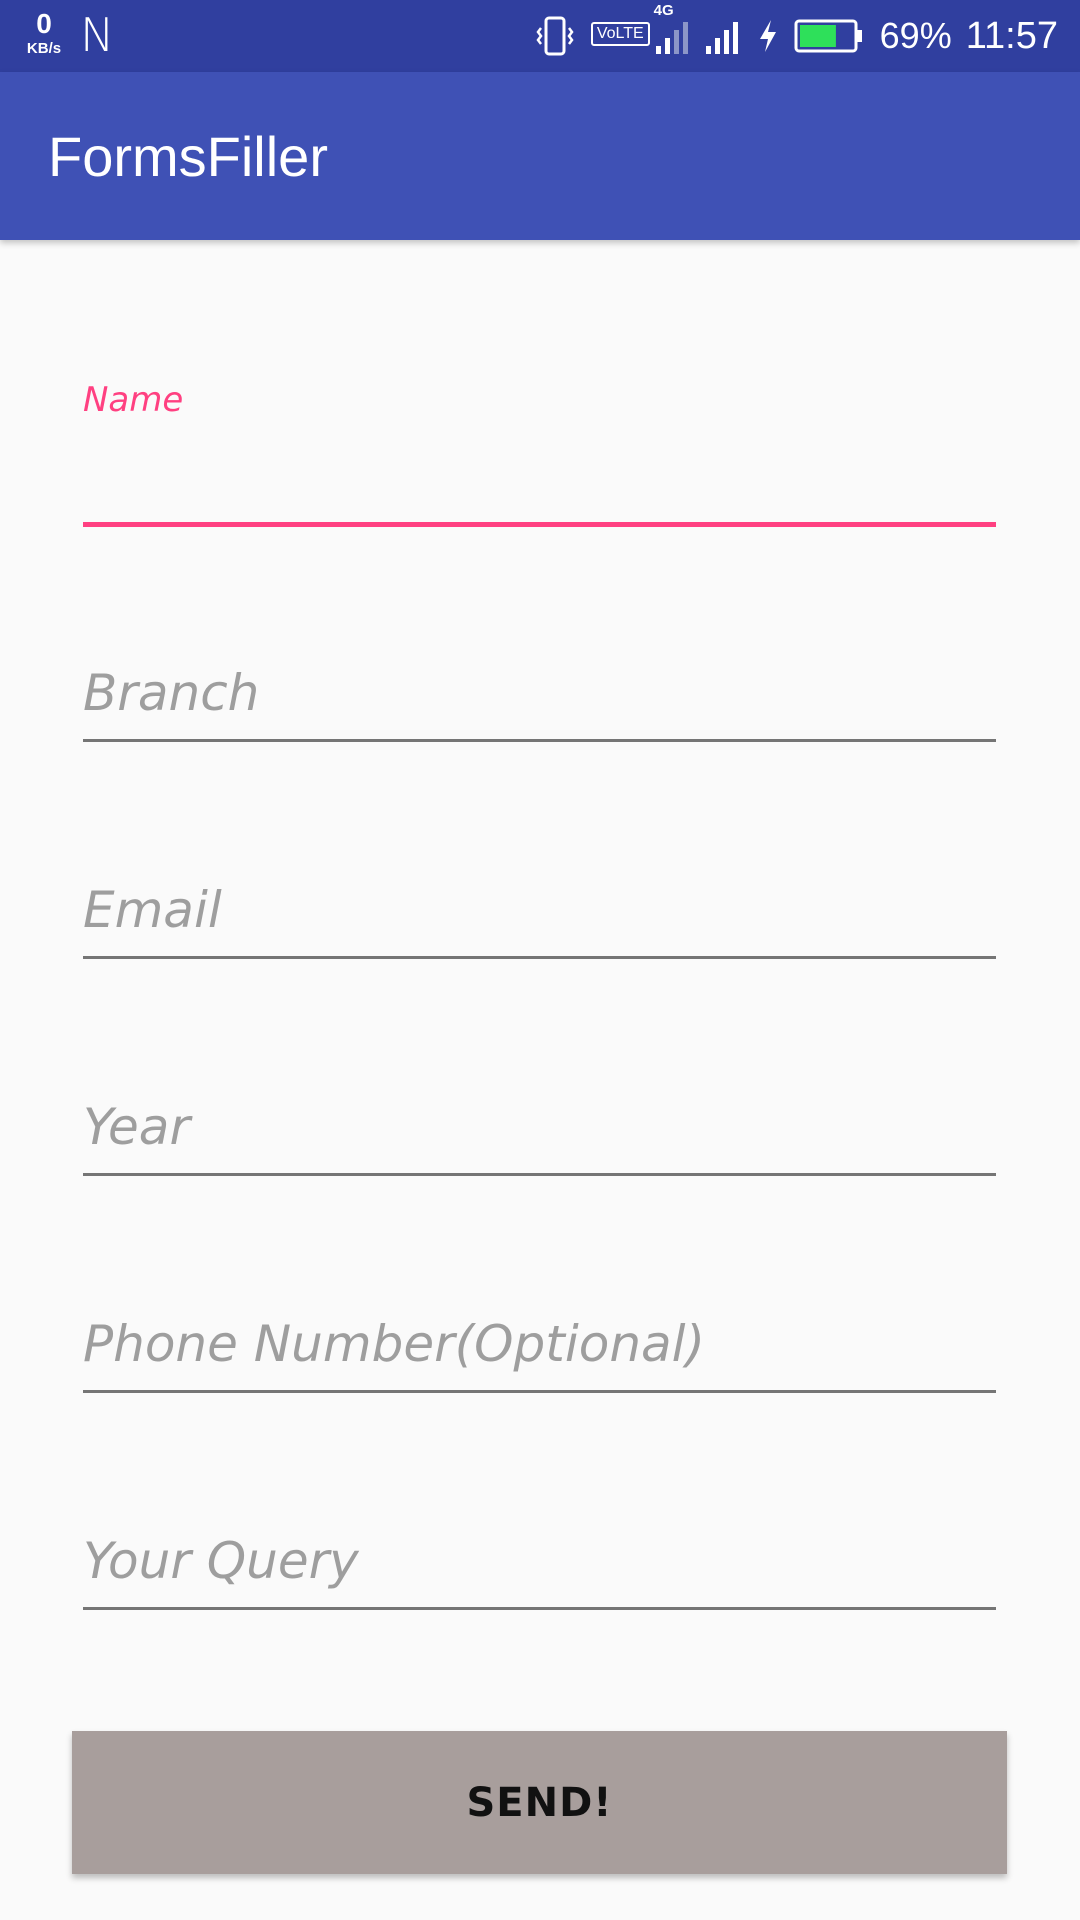 This screenshot has height=1920, width=1080. I want to click on phone-underline, so click(539, 1391).